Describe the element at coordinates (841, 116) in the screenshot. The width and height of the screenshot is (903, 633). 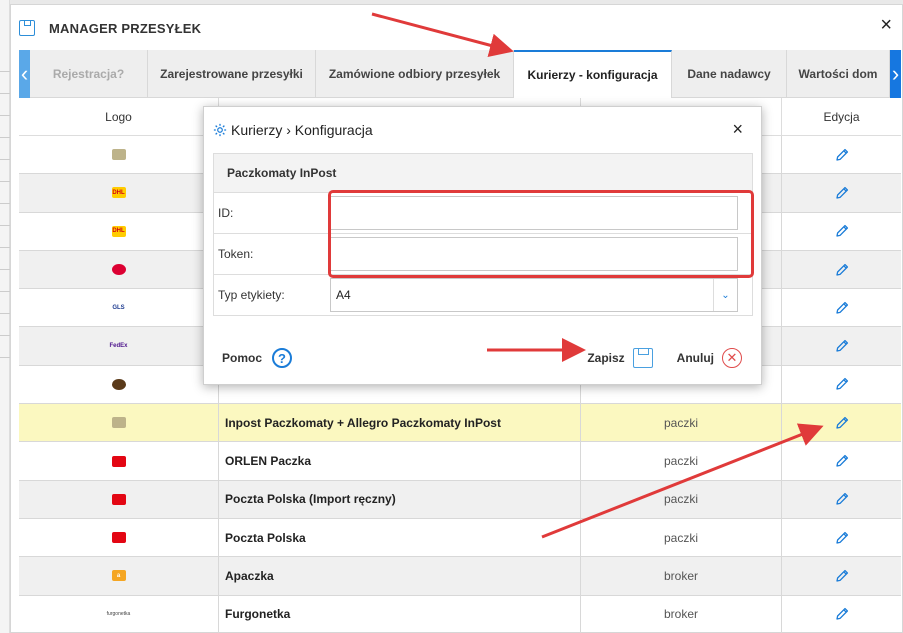
I see `column-header-edit: Edycja` at that location.